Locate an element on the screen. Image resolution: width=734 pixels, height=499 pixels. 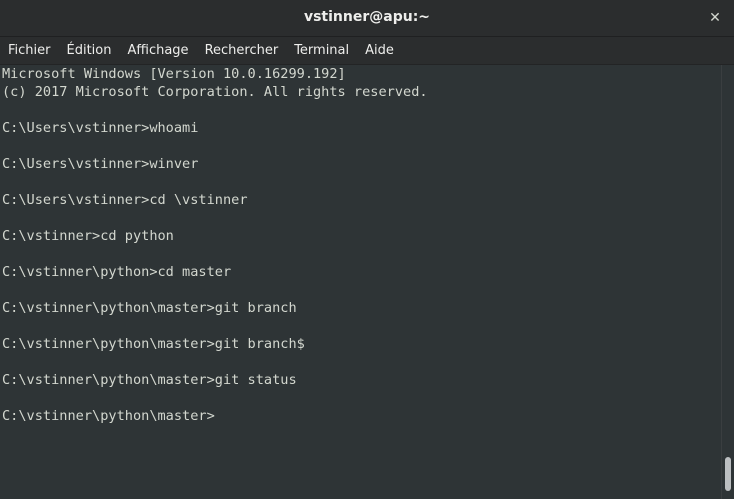
terminal-line: C:\vstinner\python\master>git status is located at coordinates (149, 380).